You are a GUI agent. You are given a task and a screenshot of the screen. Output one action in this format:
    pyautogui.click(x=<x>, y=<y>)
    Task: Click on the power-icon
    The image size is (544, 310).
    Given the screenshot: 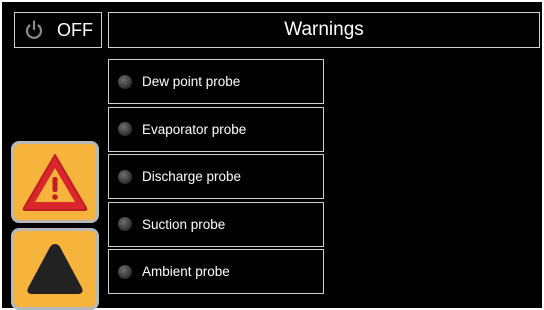 What is the action you would take?
    pyautogui.click(x=34, y=29)
    